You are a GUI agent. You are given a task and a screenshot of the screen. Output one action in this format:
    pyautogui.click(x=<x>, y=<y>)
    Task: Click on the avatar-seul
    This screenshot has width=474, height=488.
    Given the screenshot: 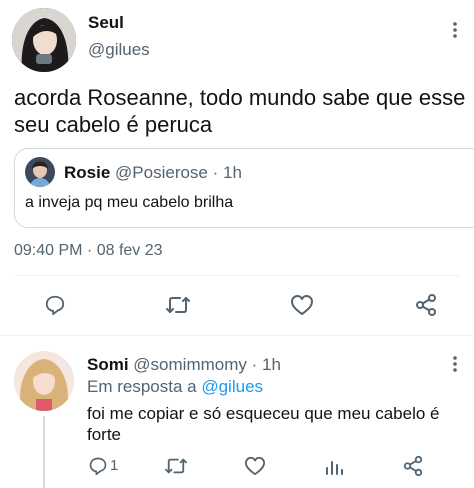 What is the action you would take?
    pyautogui.click(x=44, y=40)
    